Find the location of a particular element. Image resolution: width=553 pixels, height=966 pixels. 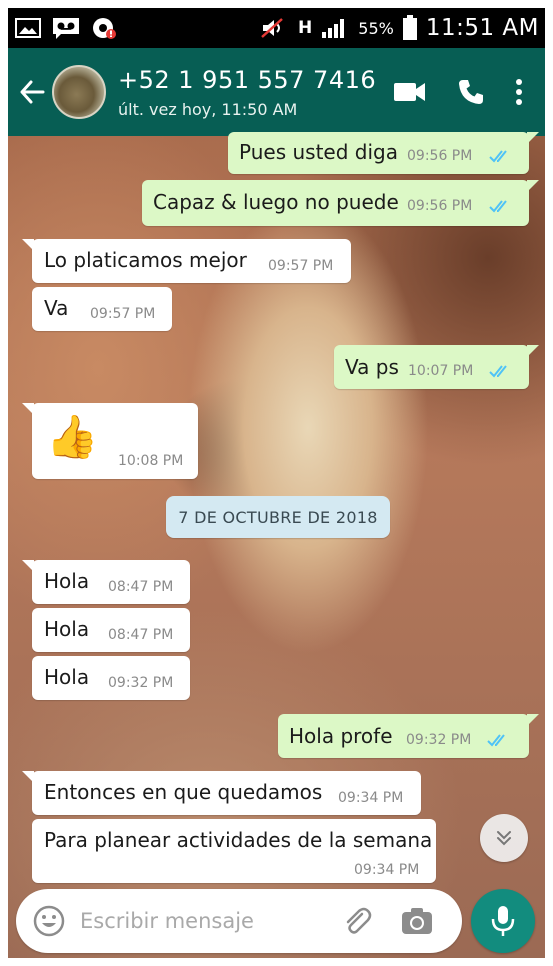

back-button is located at coordinates (32, 92).